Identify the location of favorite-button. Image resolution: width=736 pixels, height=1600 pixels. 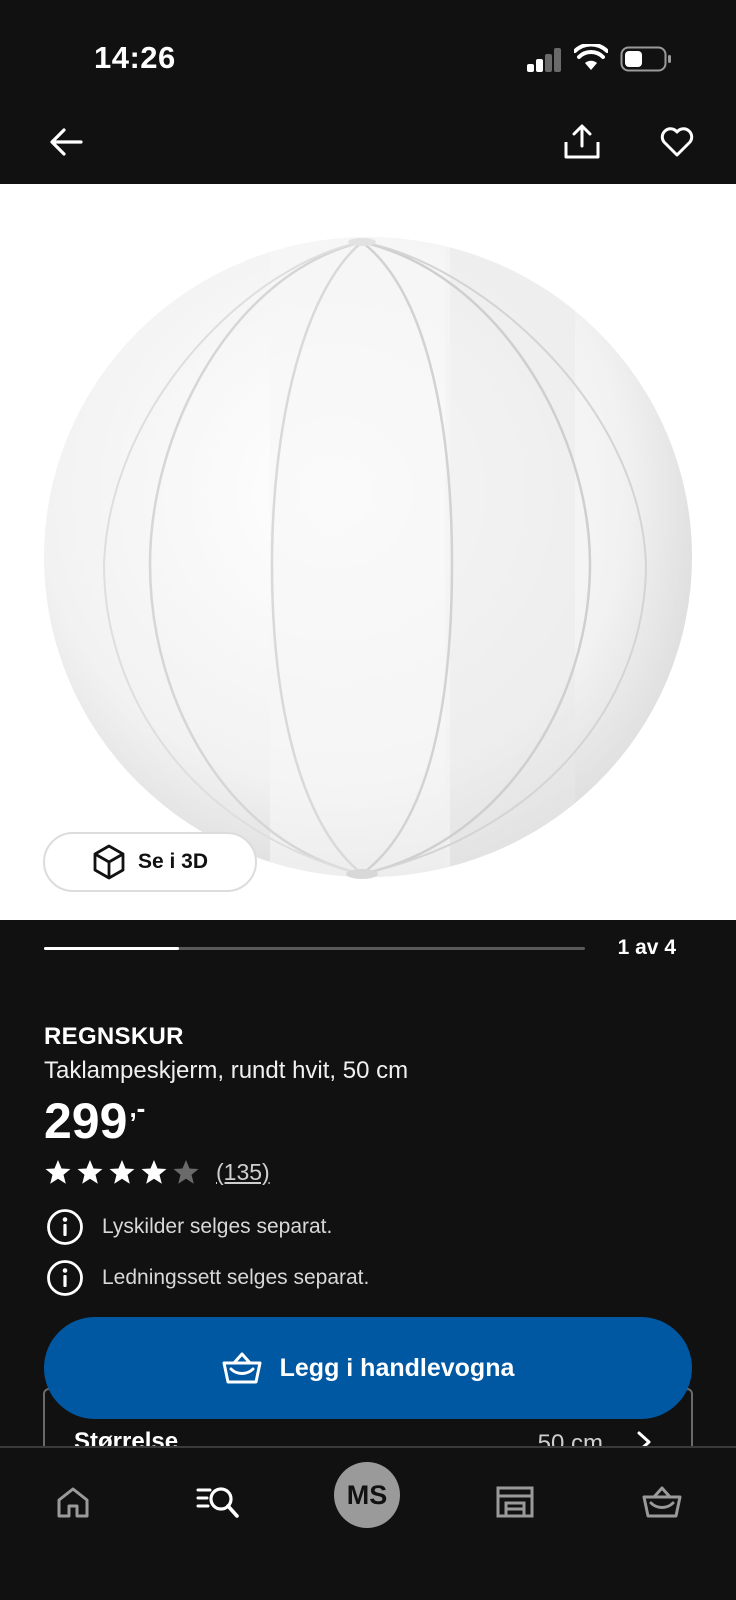
(677, 142).